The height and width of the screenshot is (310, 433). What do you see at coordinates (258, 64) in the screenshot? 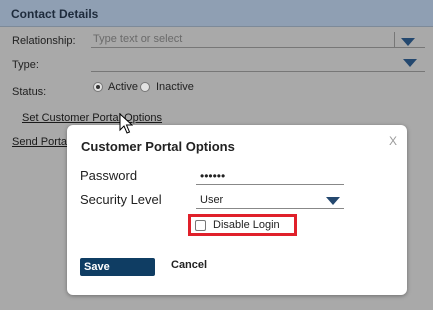
I see `type-select` at bounding box center [258, 64].